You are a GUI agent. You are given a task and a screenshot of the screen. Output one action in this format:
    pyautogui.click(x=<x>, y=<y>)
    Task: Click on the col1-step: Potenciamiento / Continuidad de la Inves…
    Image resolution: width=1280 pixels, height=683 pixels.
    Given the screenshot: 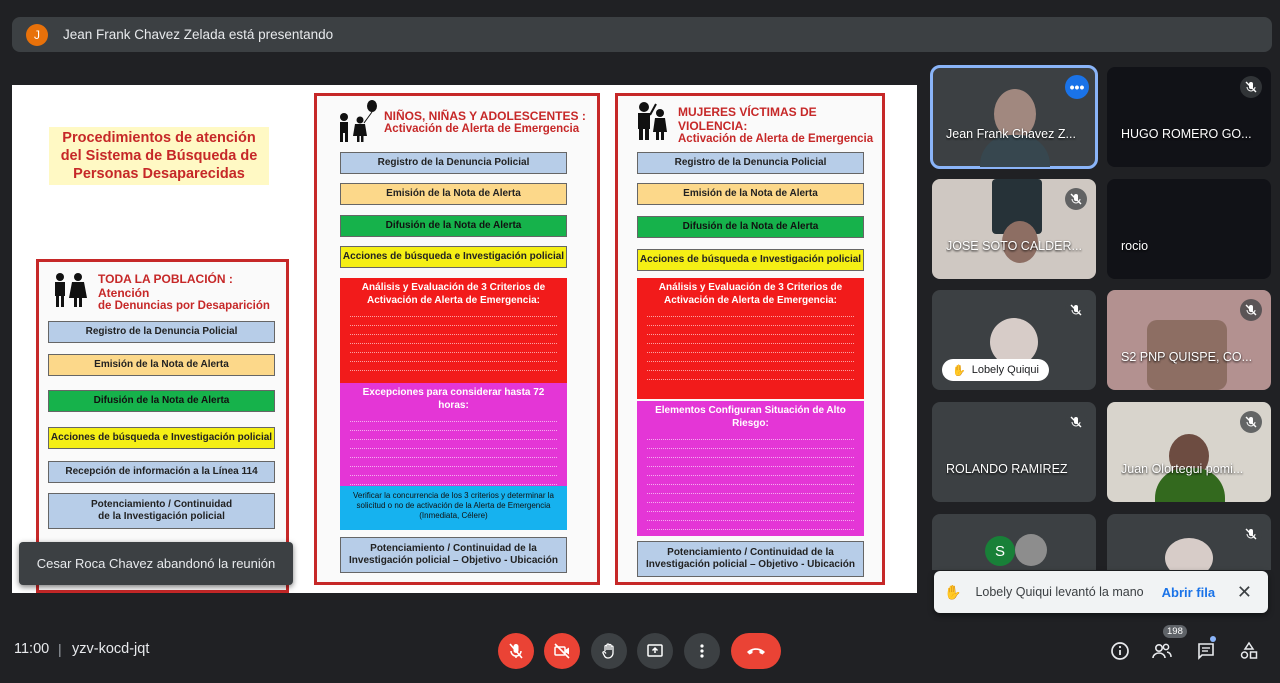 What is the action you would take?
    pyautogui.click(x=161, y=511)
    